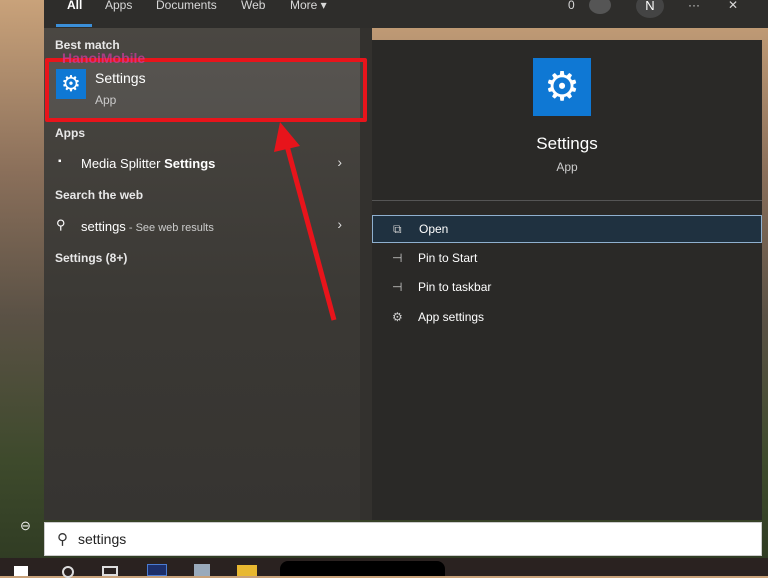 The image size is (768, 578). Describe the element at coordinates (104, 58) in the screenshot. I see `watermark: HanoiMobile` at that location.